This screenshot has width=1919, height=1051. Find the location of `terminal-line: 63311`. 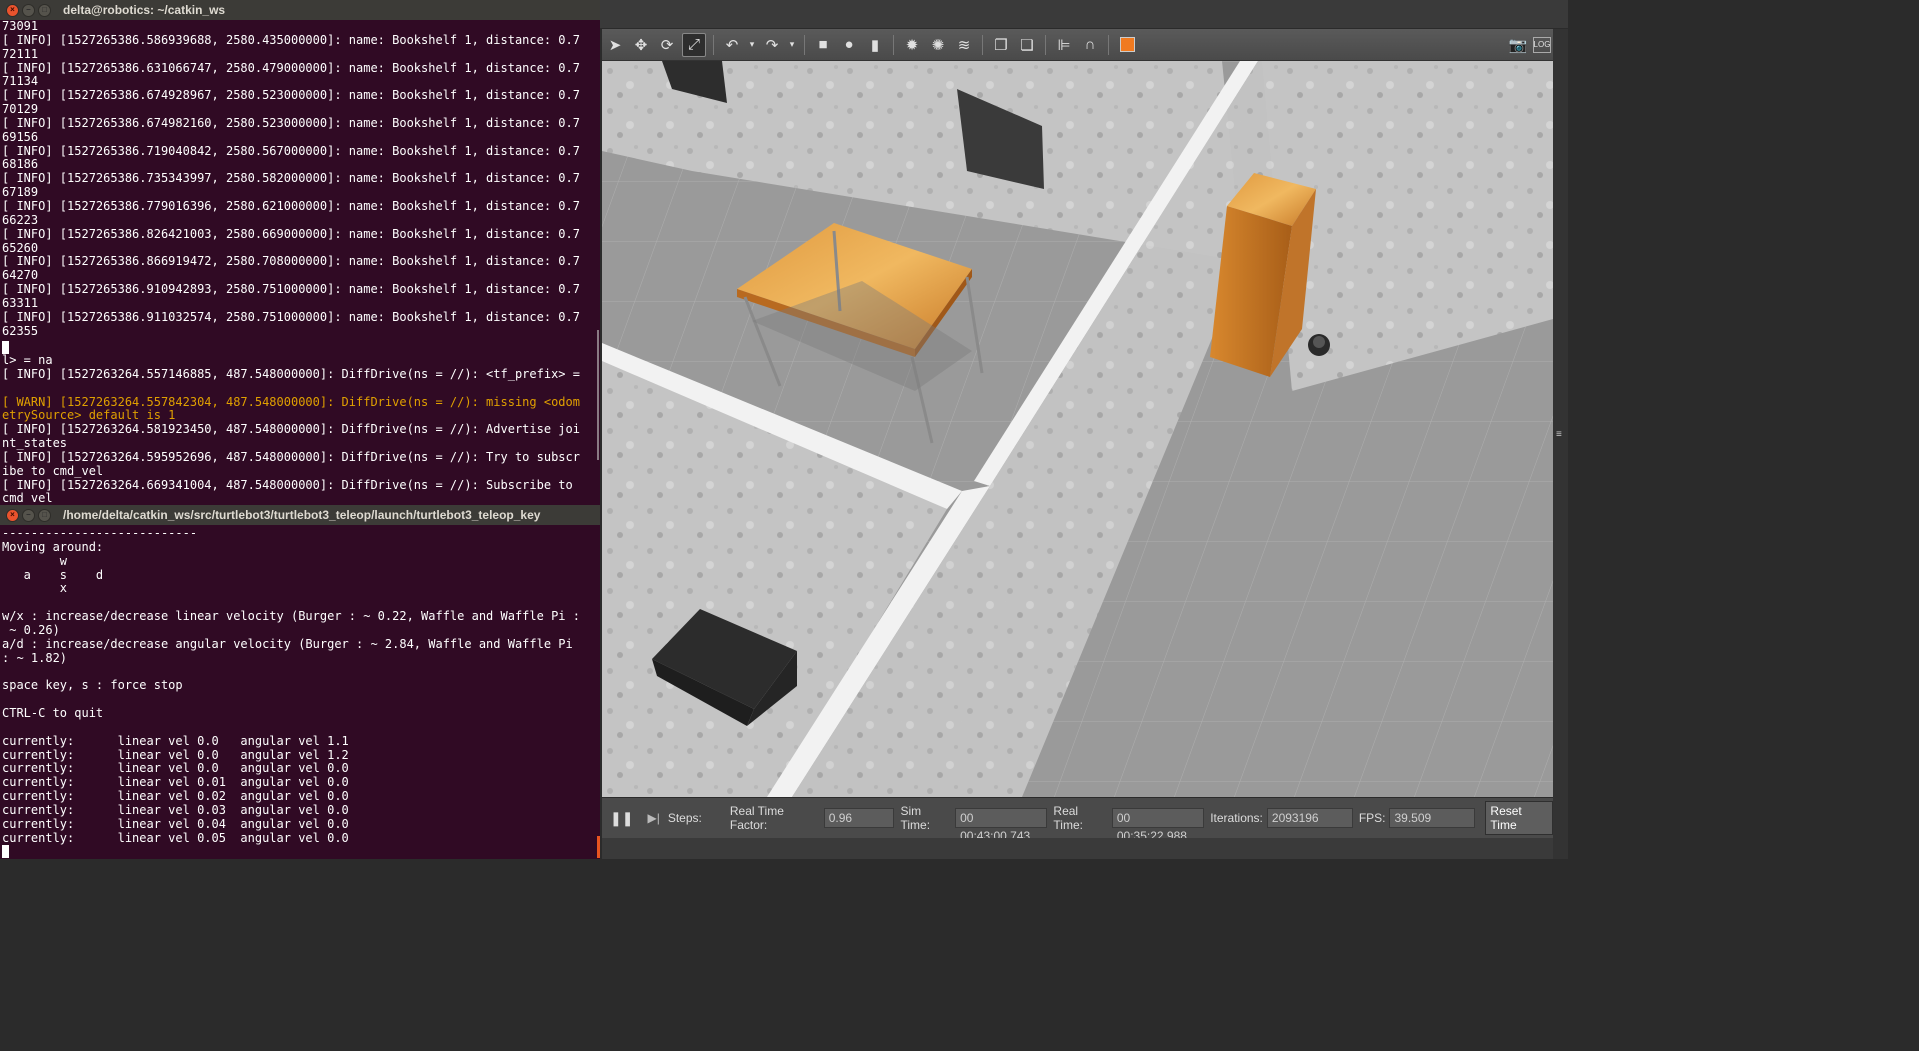

terminal-line: 63311 is located at coordinates (20, 302).